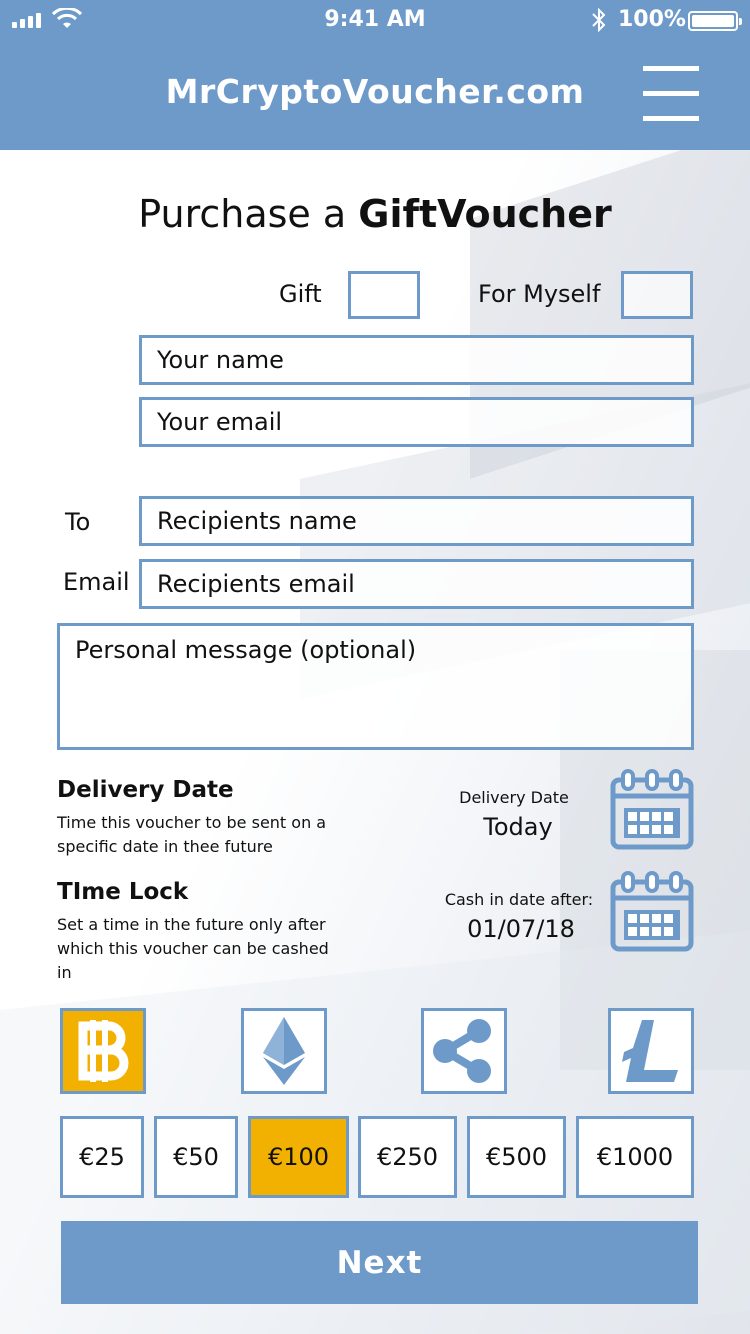 Image resolution: width=750 pixels, height=1334 pixels. I want to click on status-bar: 9:41 AM 100%, so click(375, 20).